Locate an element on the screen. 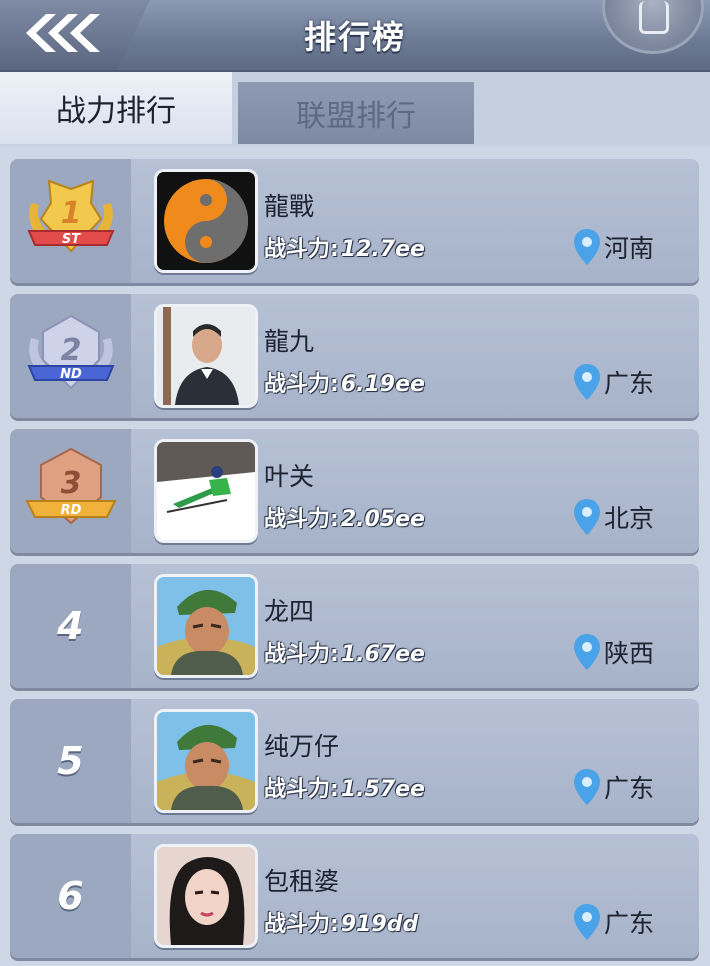  combat-power: 战斗力:12.7ee is located at coordinates (344, 247).